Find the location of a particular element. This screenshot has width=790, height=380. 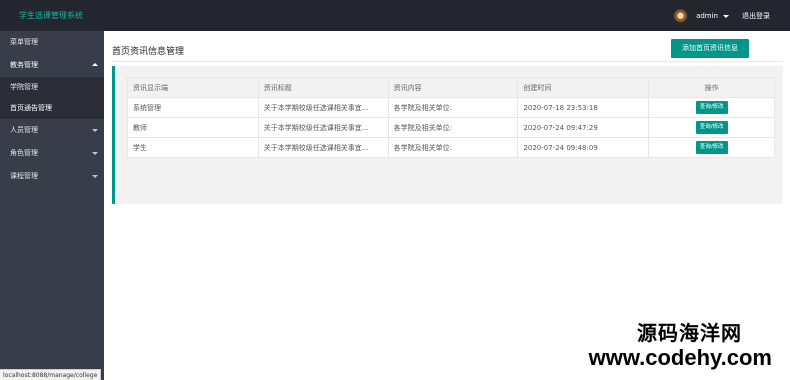

sidebar-item-menu: 菜单管理 is located at coordinates (52, 42).